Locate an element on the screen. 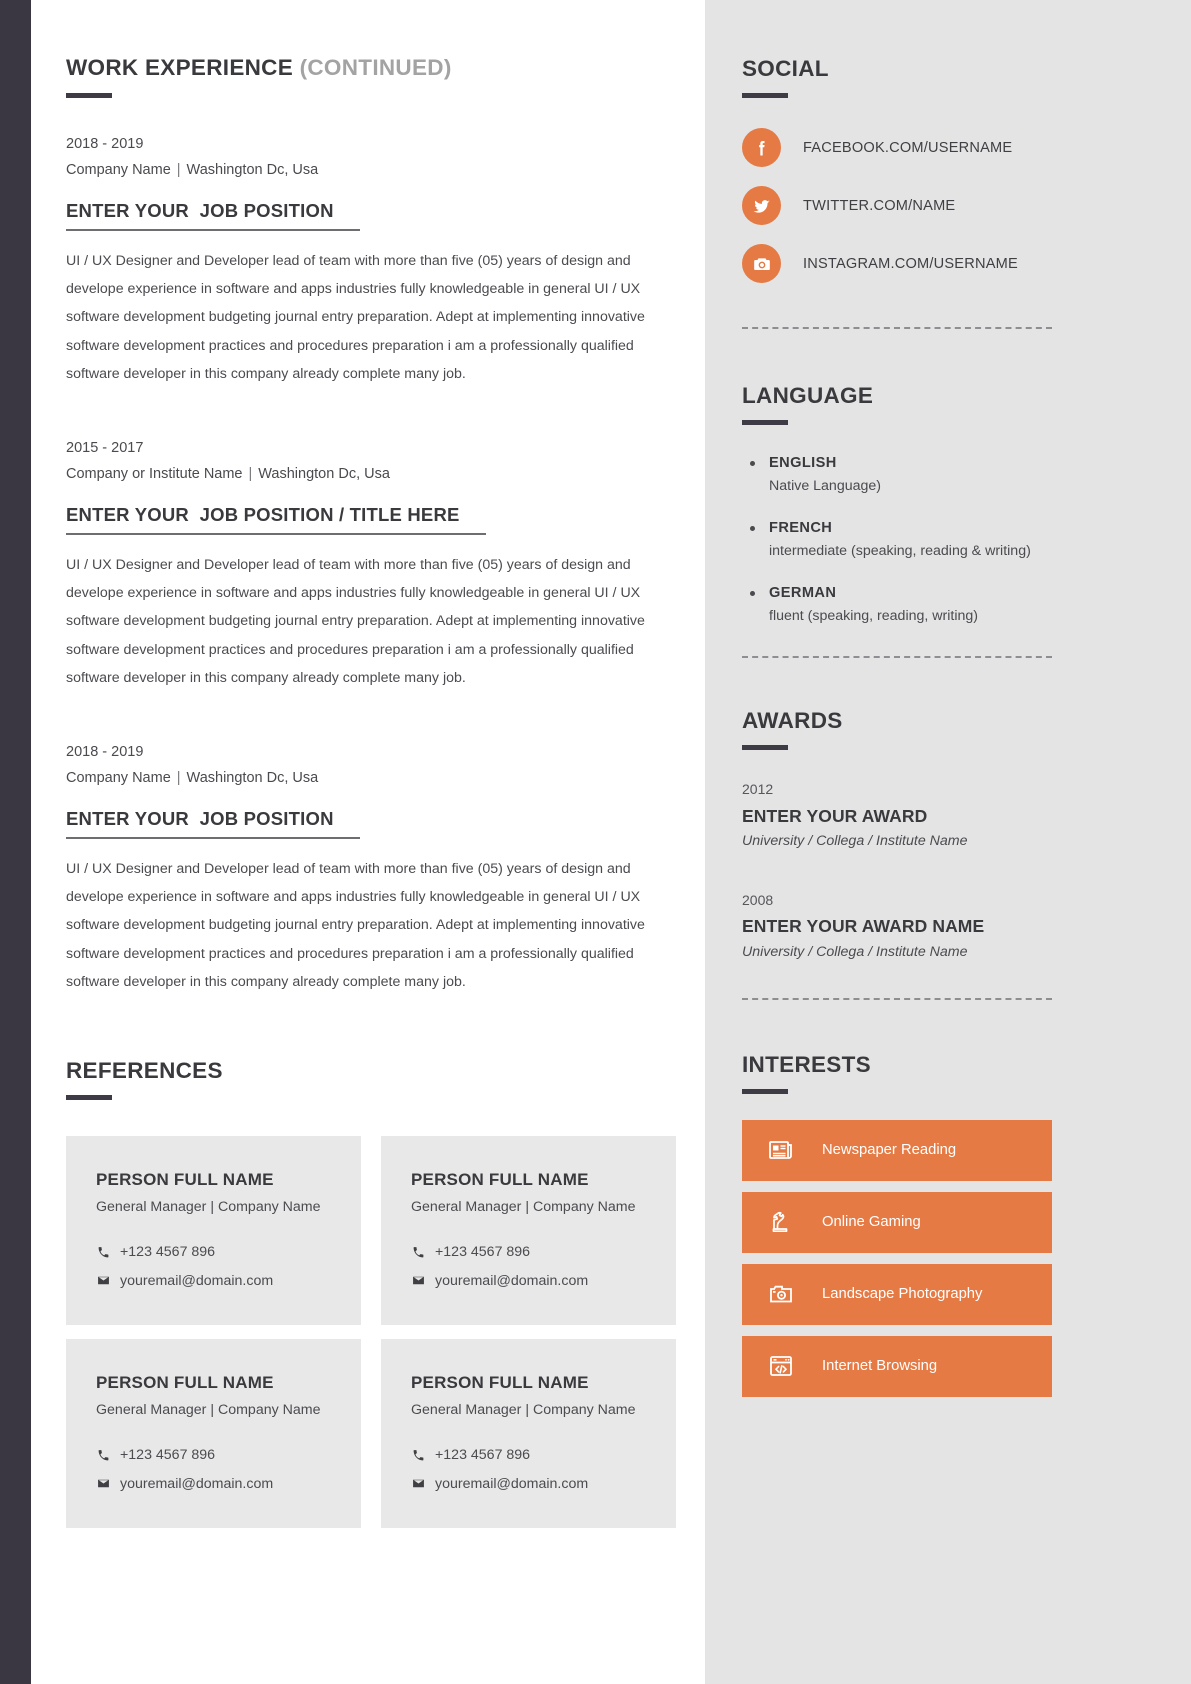 Image resolution: width=1191 pixels, height=1684 pixels. interest-item-gaming: Online Gaming is located at coordinates (897, 1222).